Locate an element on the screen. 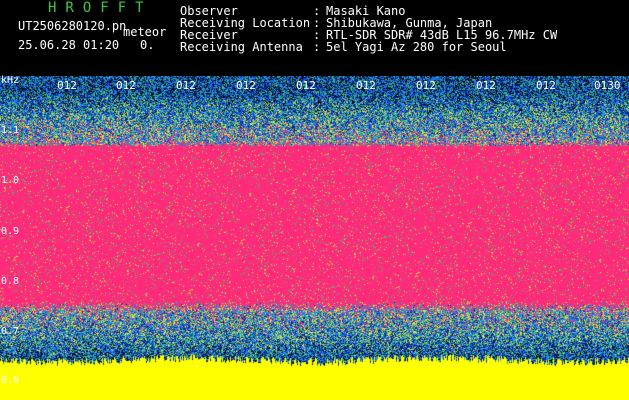 The width and height of the screenshot is (629, 400). filename-label: UT2506280120.pn is located at coordinates (72, 26).